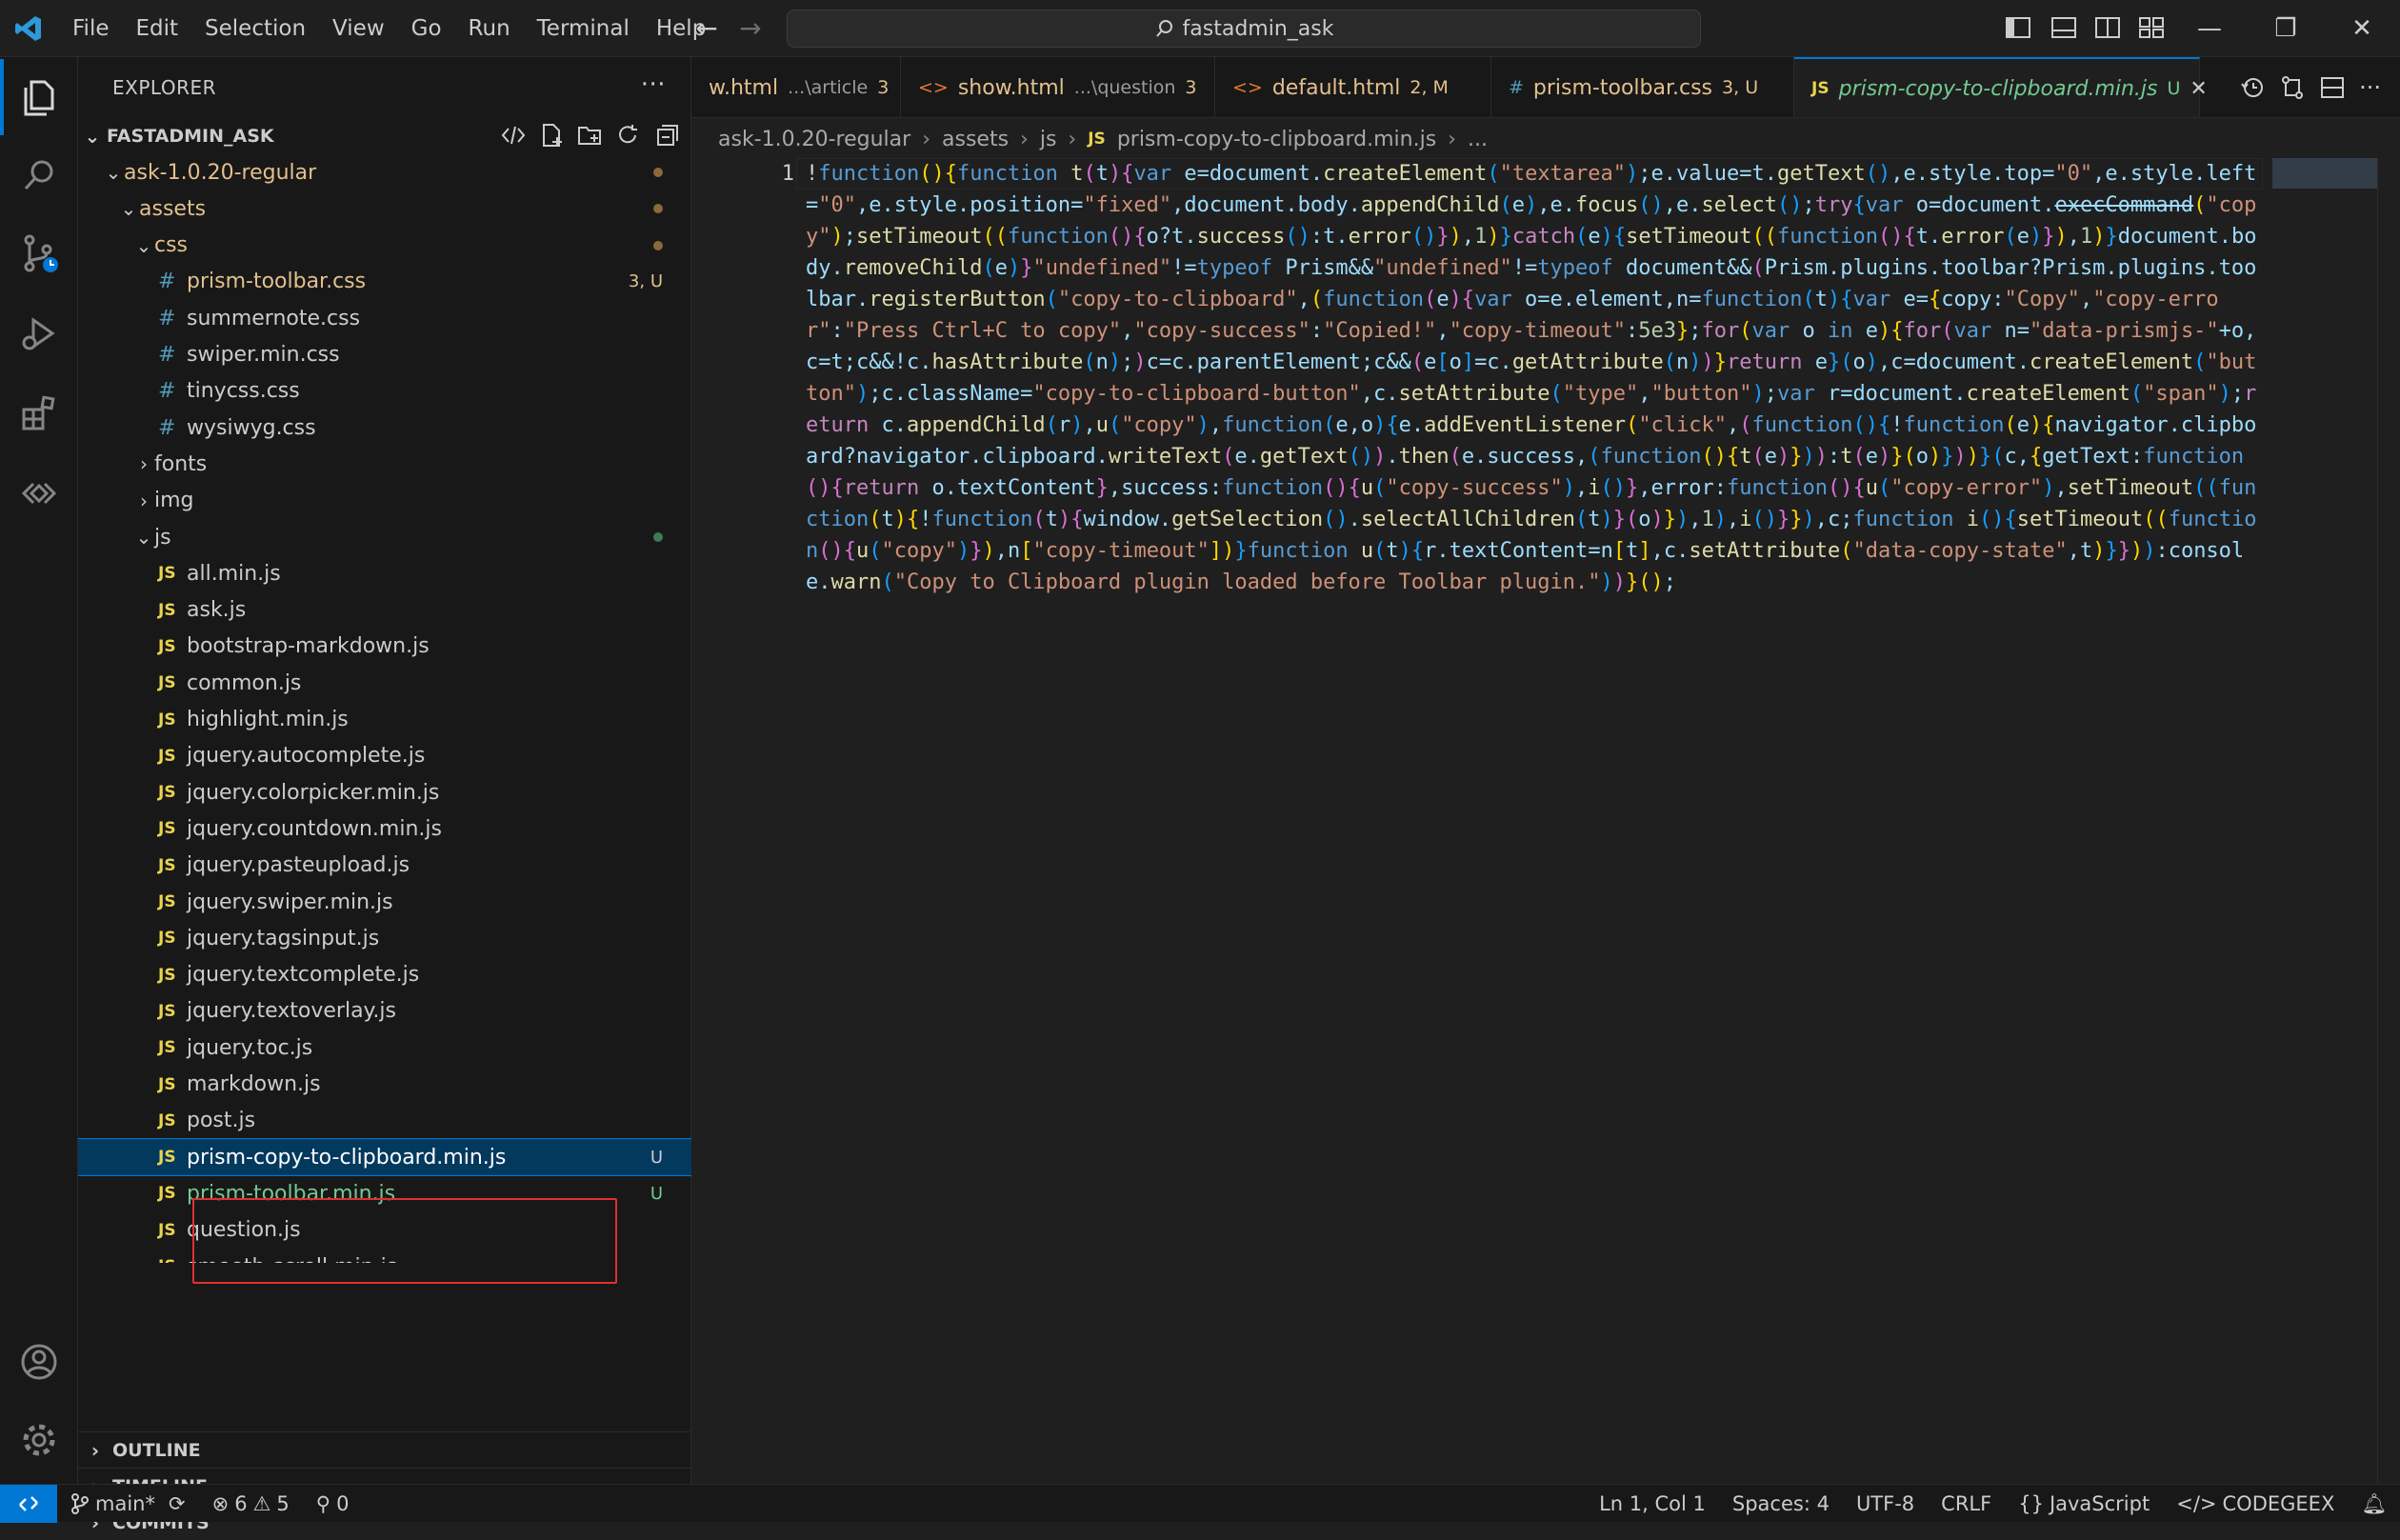 Image resolution: width=2400 pixels, height=1540 pixels. I want to click on css-file-icon: #, so click(167, 391).